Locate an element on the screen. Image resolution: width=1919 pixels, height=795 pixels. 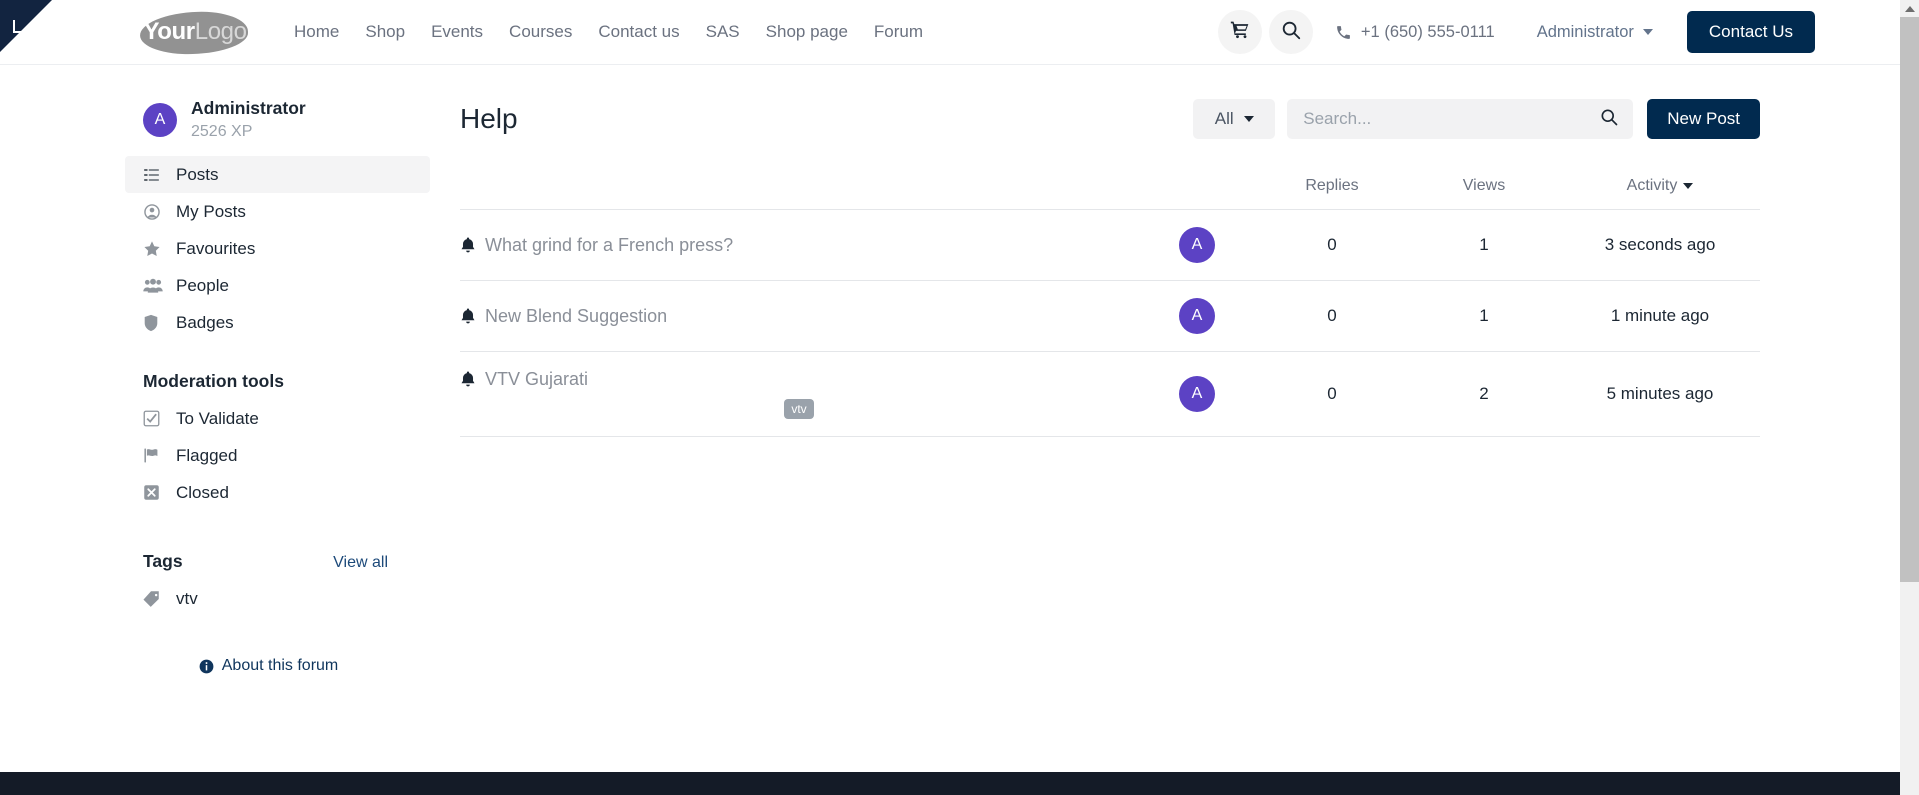
nav-item-forum: Forum is located at coordinates (898, 32).